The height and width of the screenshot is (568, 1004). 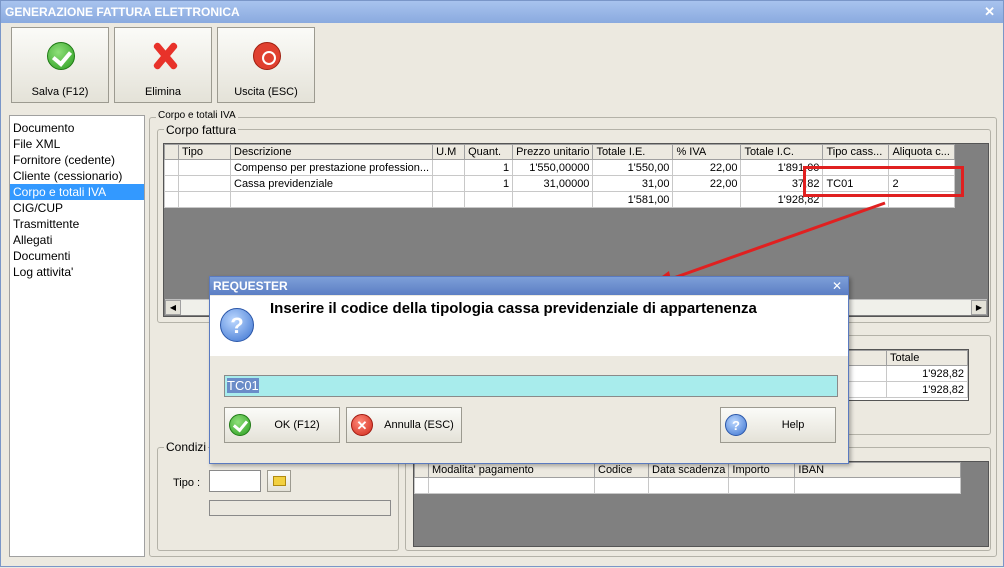 What do you see at coordinates (531, 386) in the screenshot?
I see `cassa-code-input: TC01` at bounding box center [531, 386].